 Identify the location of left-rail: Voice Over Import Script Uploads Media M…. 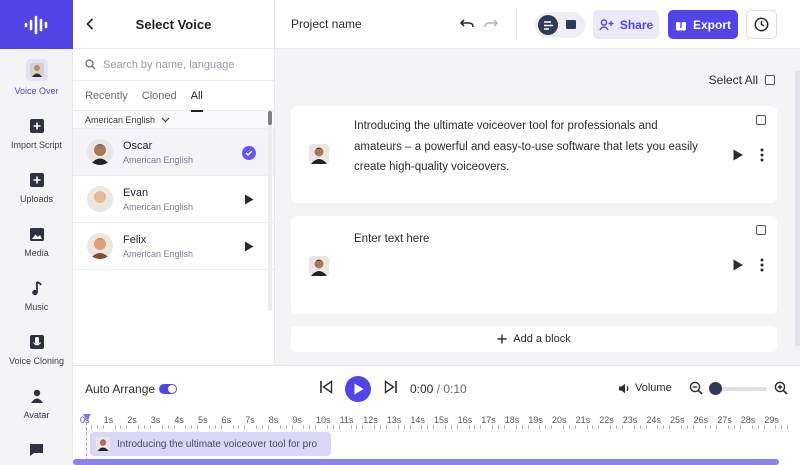
(36, 232).